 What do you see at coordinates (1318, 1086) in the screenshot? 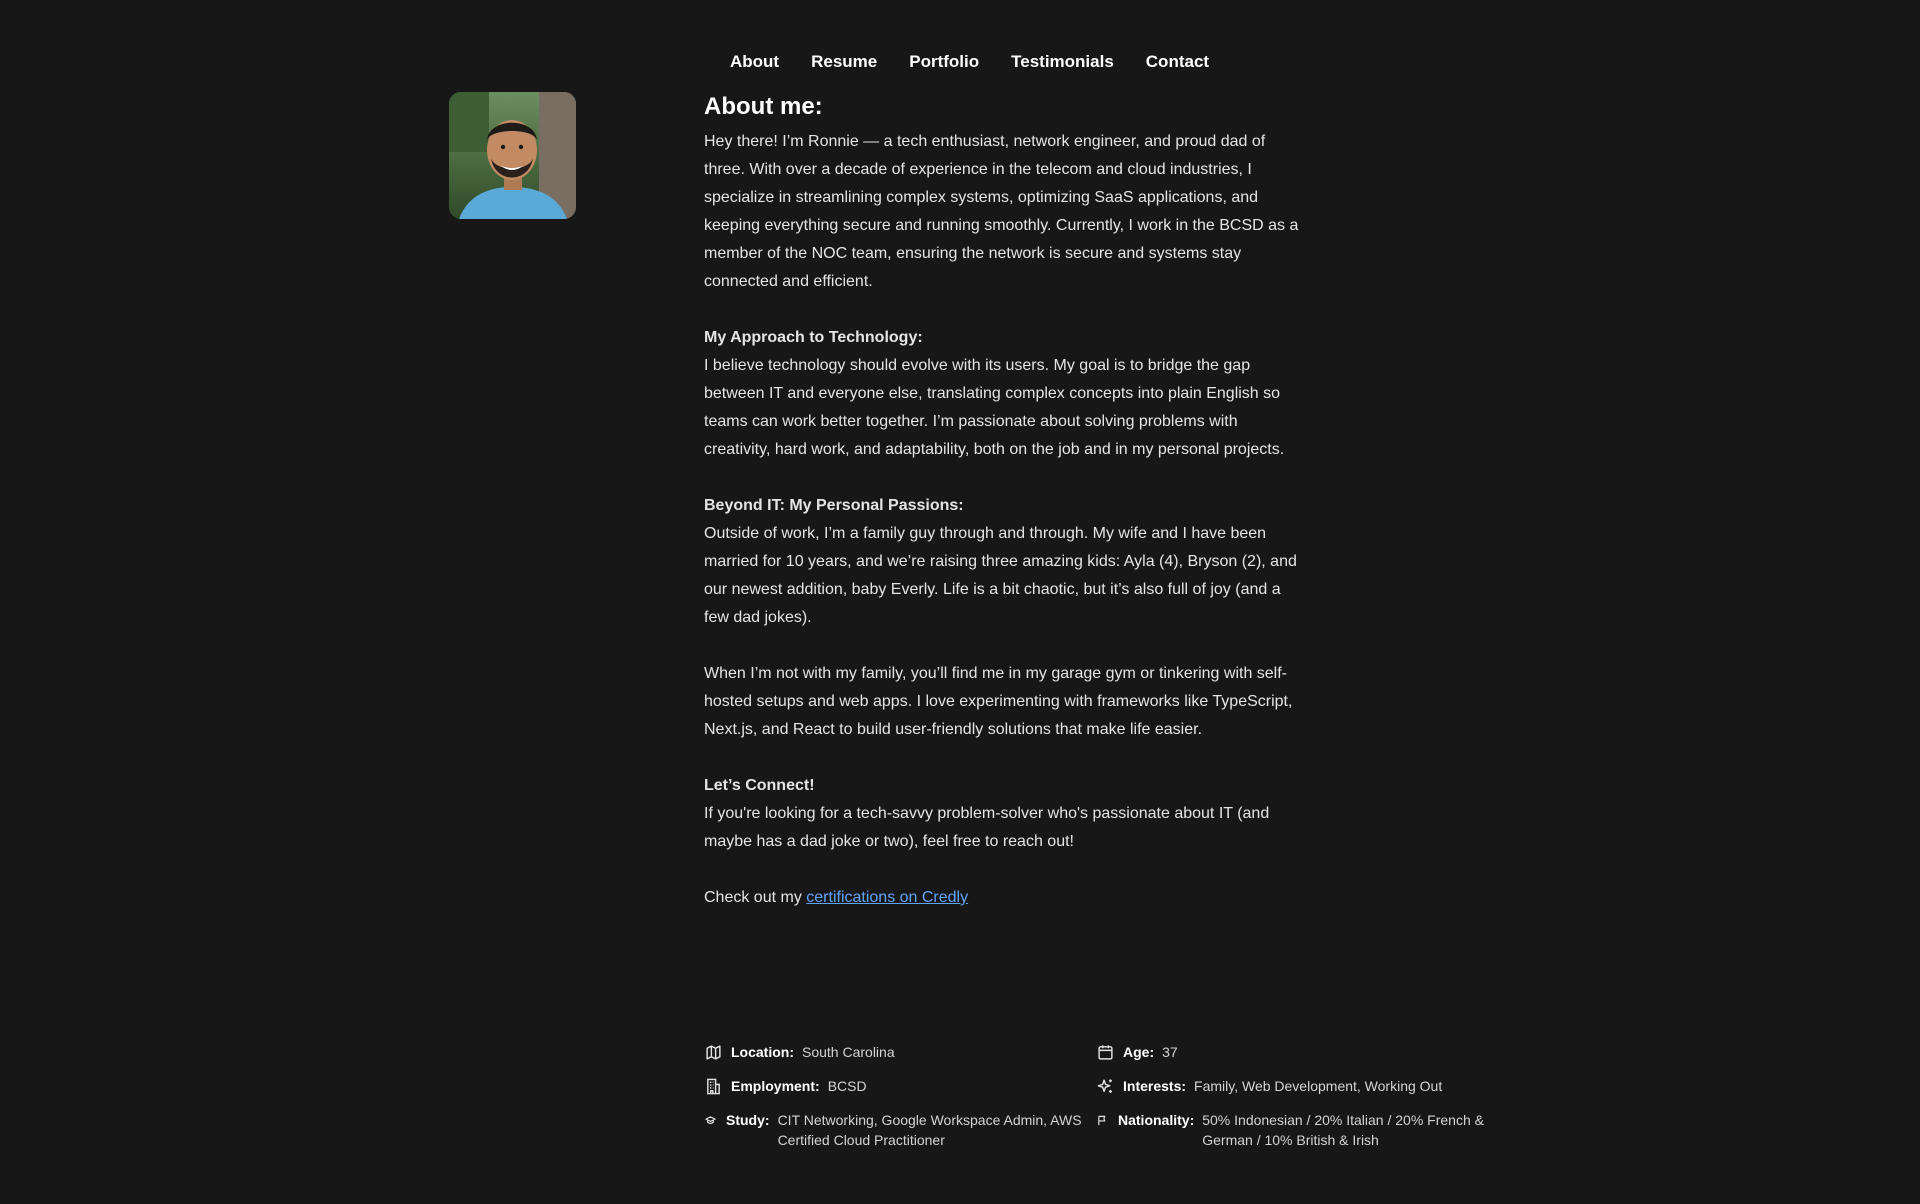
I see `interests-value: Family, Web Development, Working Out` at bounding box center [1318, 1086].